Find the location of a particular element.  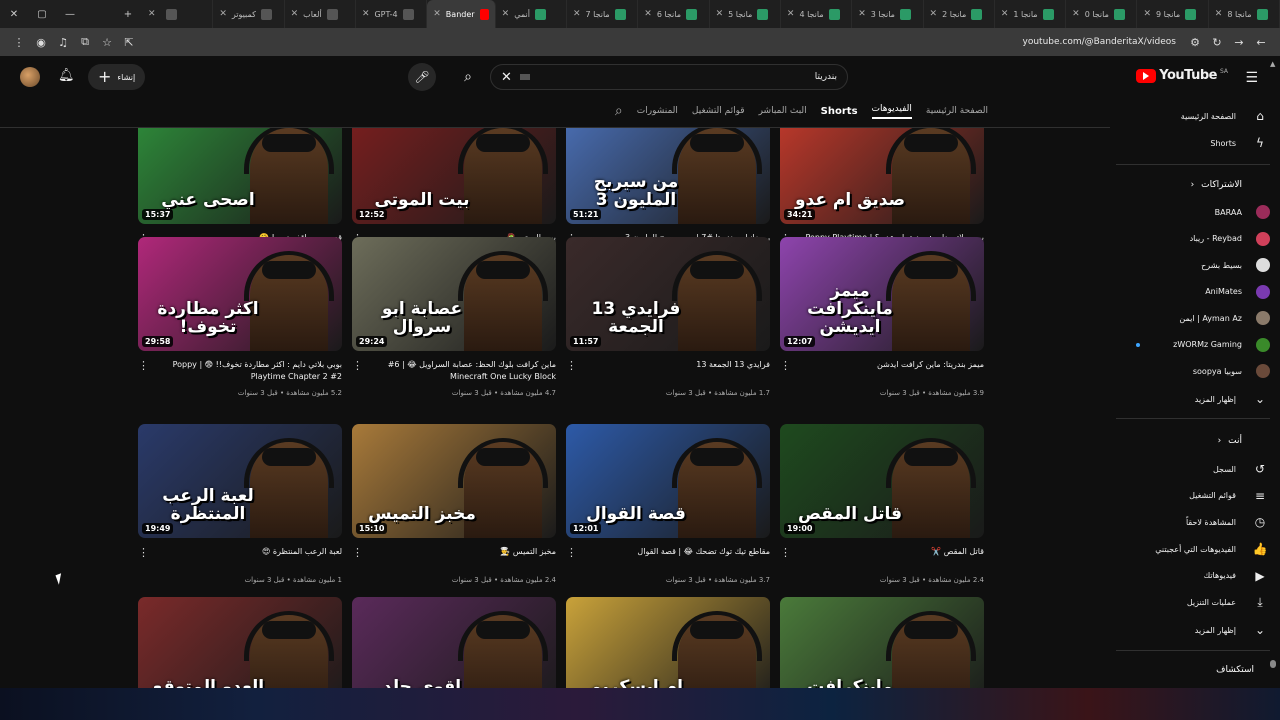

browser-tab: ✕ ألعاب is located at coordinates (320, 14).